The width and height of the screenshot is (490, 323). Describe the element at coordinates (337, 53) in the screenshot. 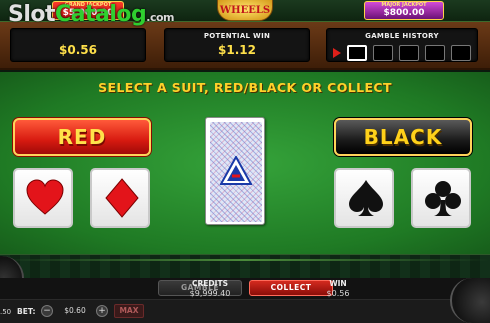

I see `history-pointer-icon` at that location.